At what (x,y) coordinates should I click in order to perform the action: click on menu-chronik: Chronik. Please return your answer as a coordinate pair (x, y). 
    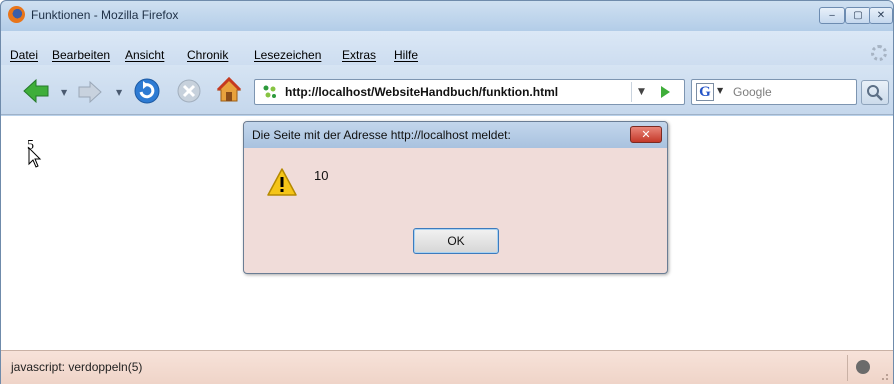
    Looking at the image, I should click on (207, 55).